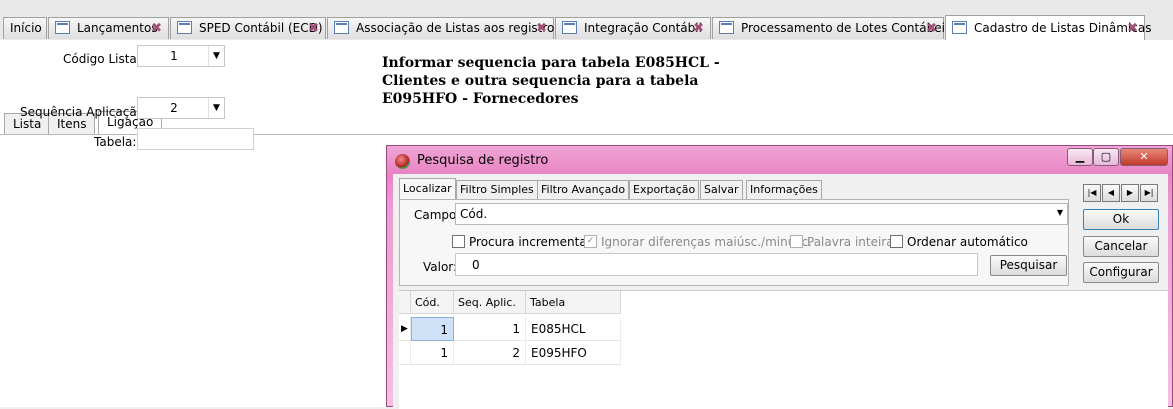 Image resolution: width=1173 pixels, height=409 pixels. I want to click on button-label: Cancelar, so click(1121, 246).